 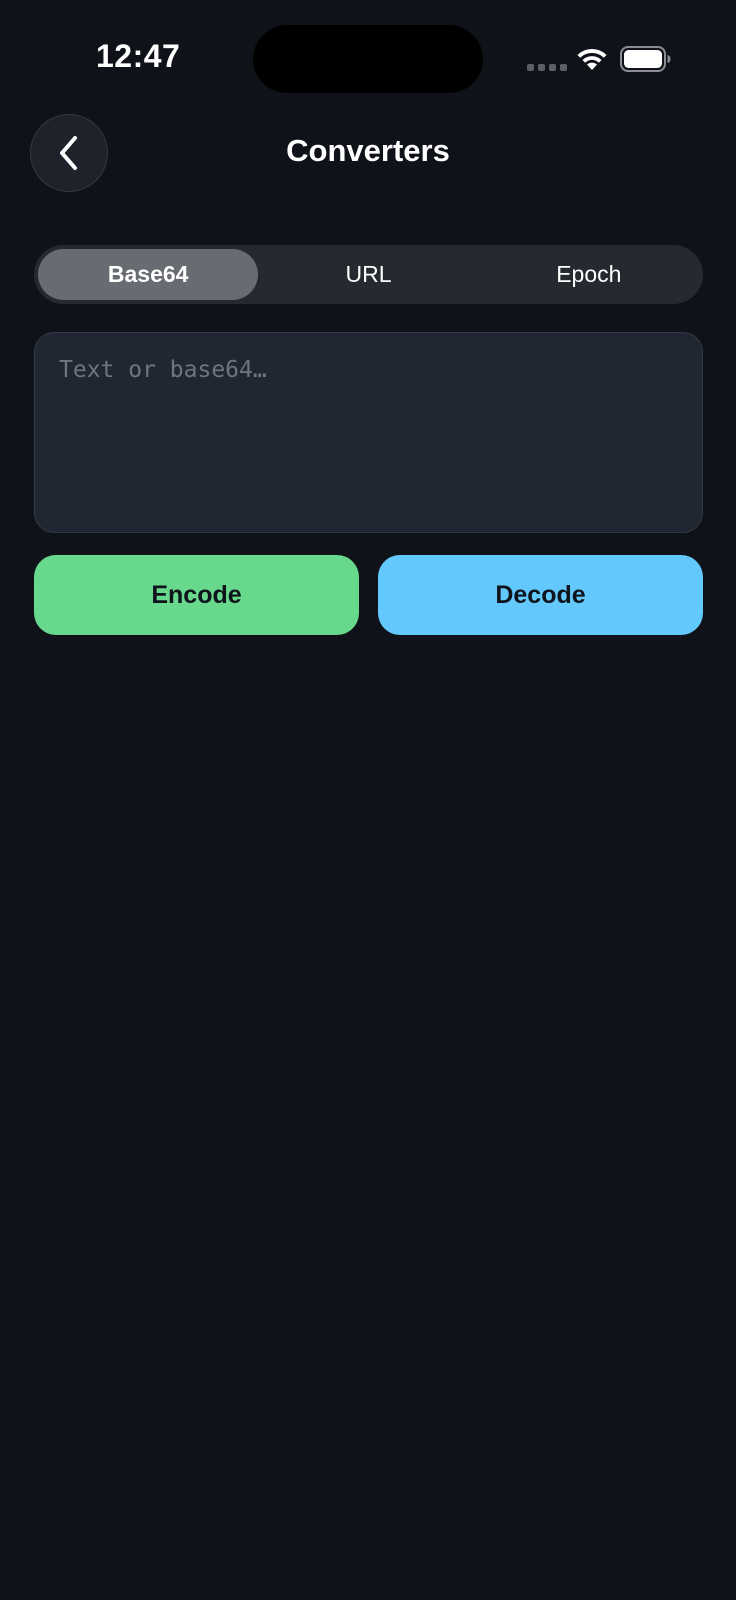 What do you see at coordinates (547, 67) in the screenshot?
I see `cellular-signal-icon` at bounding box center [547, 67].